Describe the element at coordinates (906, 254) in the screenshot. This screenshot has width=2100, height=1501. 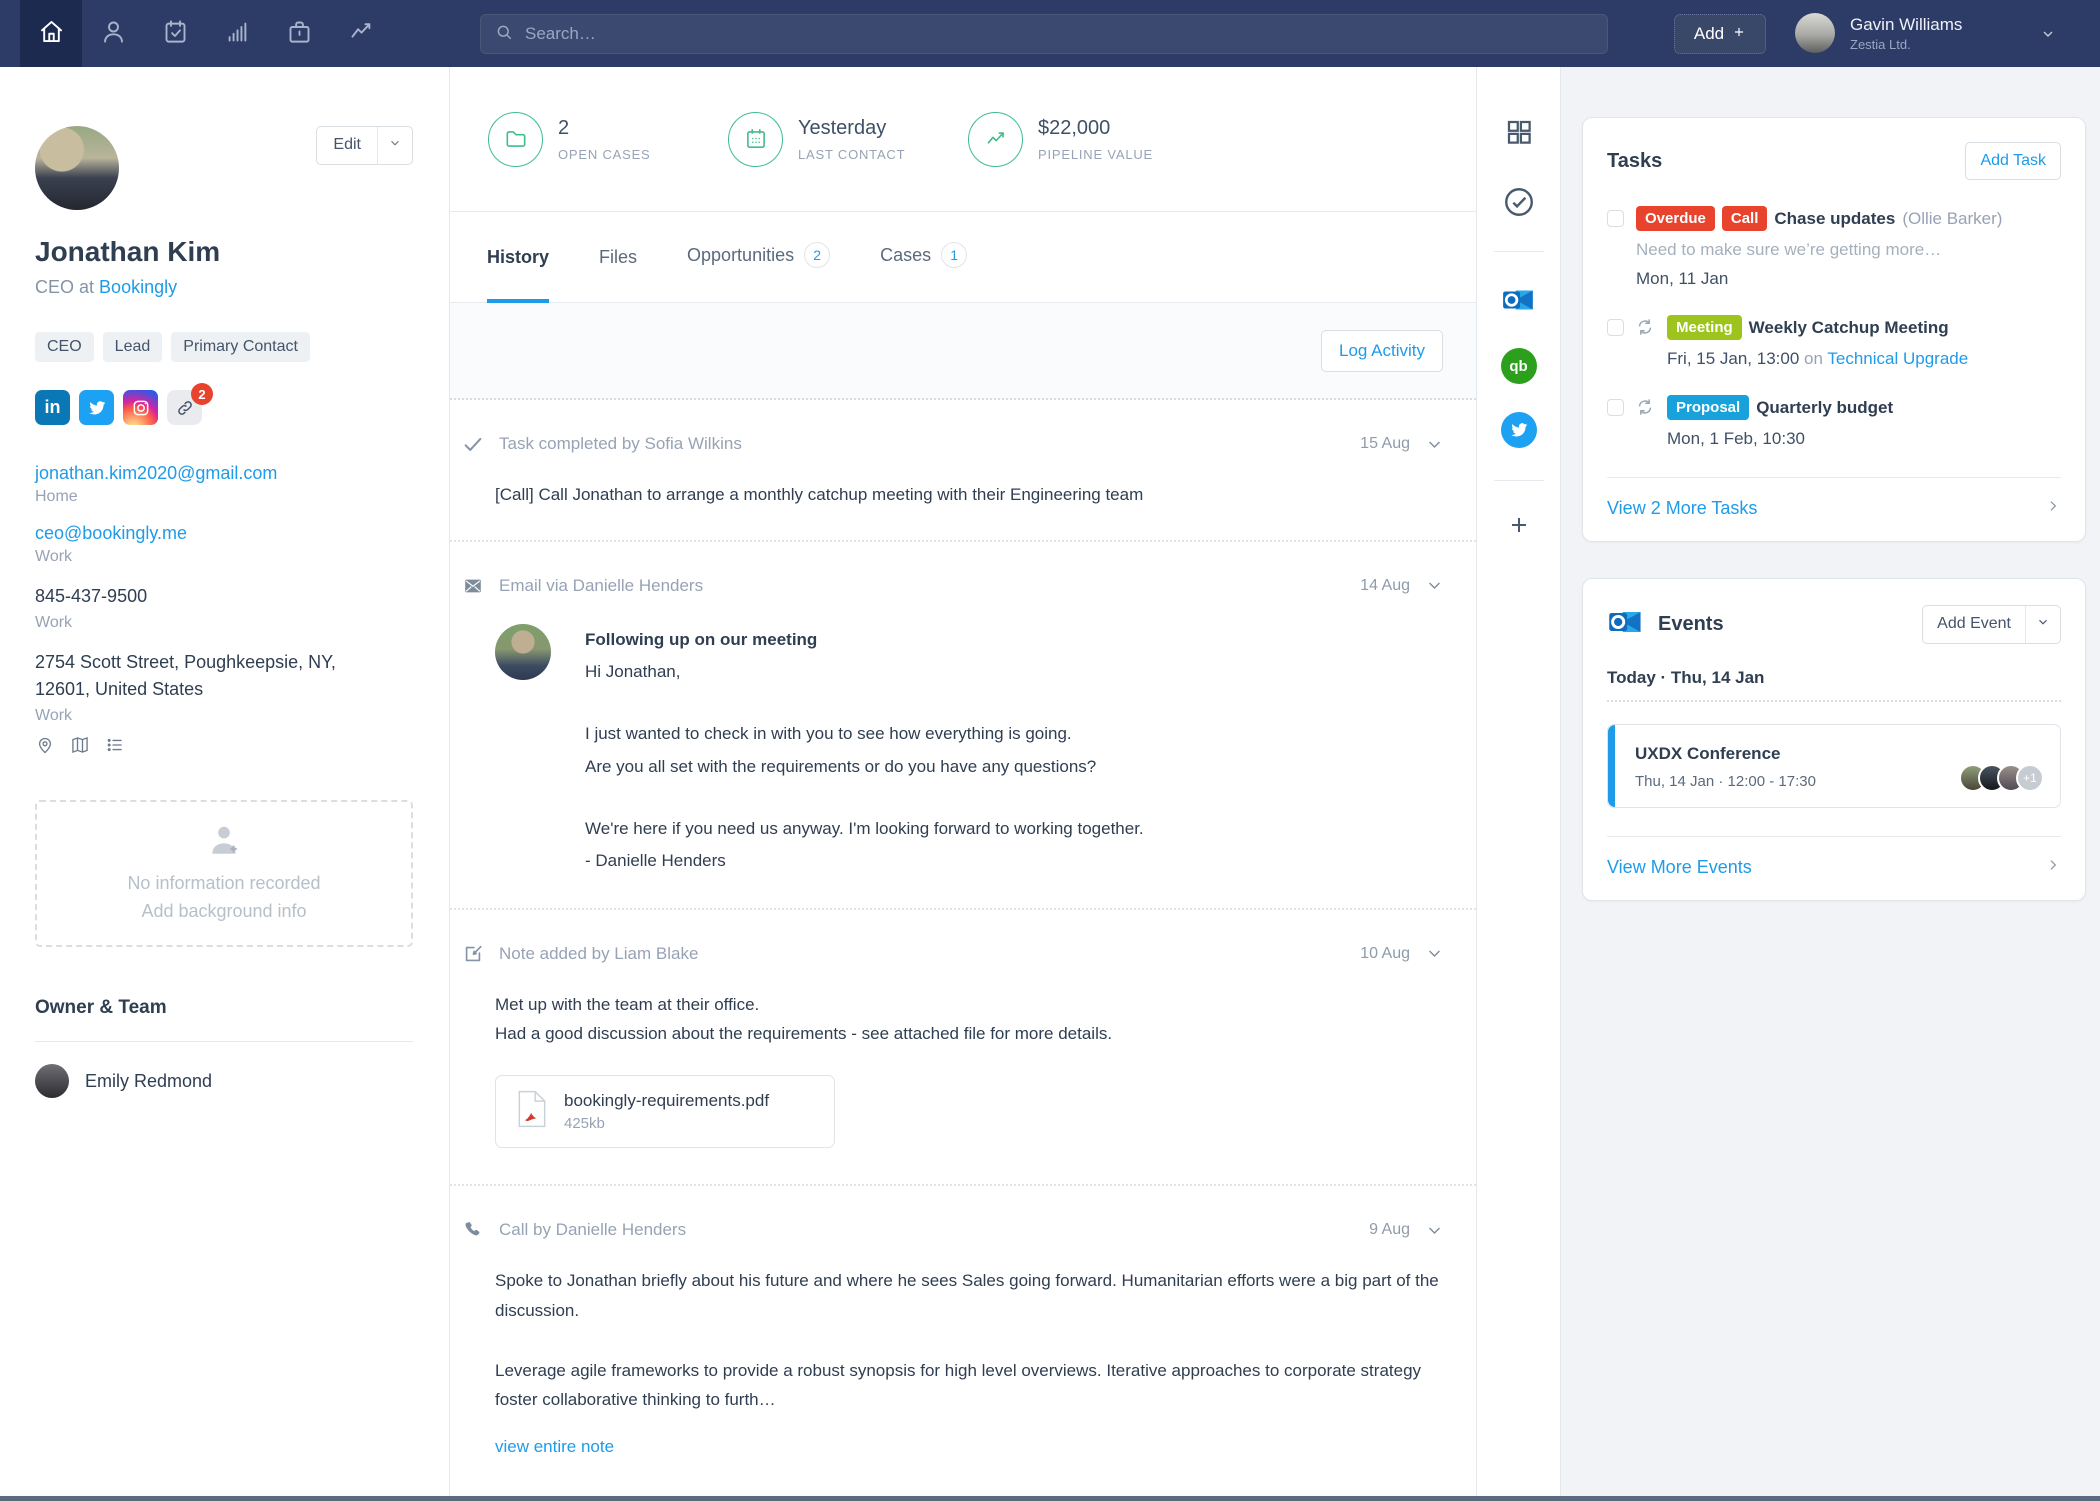
I see `tab-label: Cases` at that location.